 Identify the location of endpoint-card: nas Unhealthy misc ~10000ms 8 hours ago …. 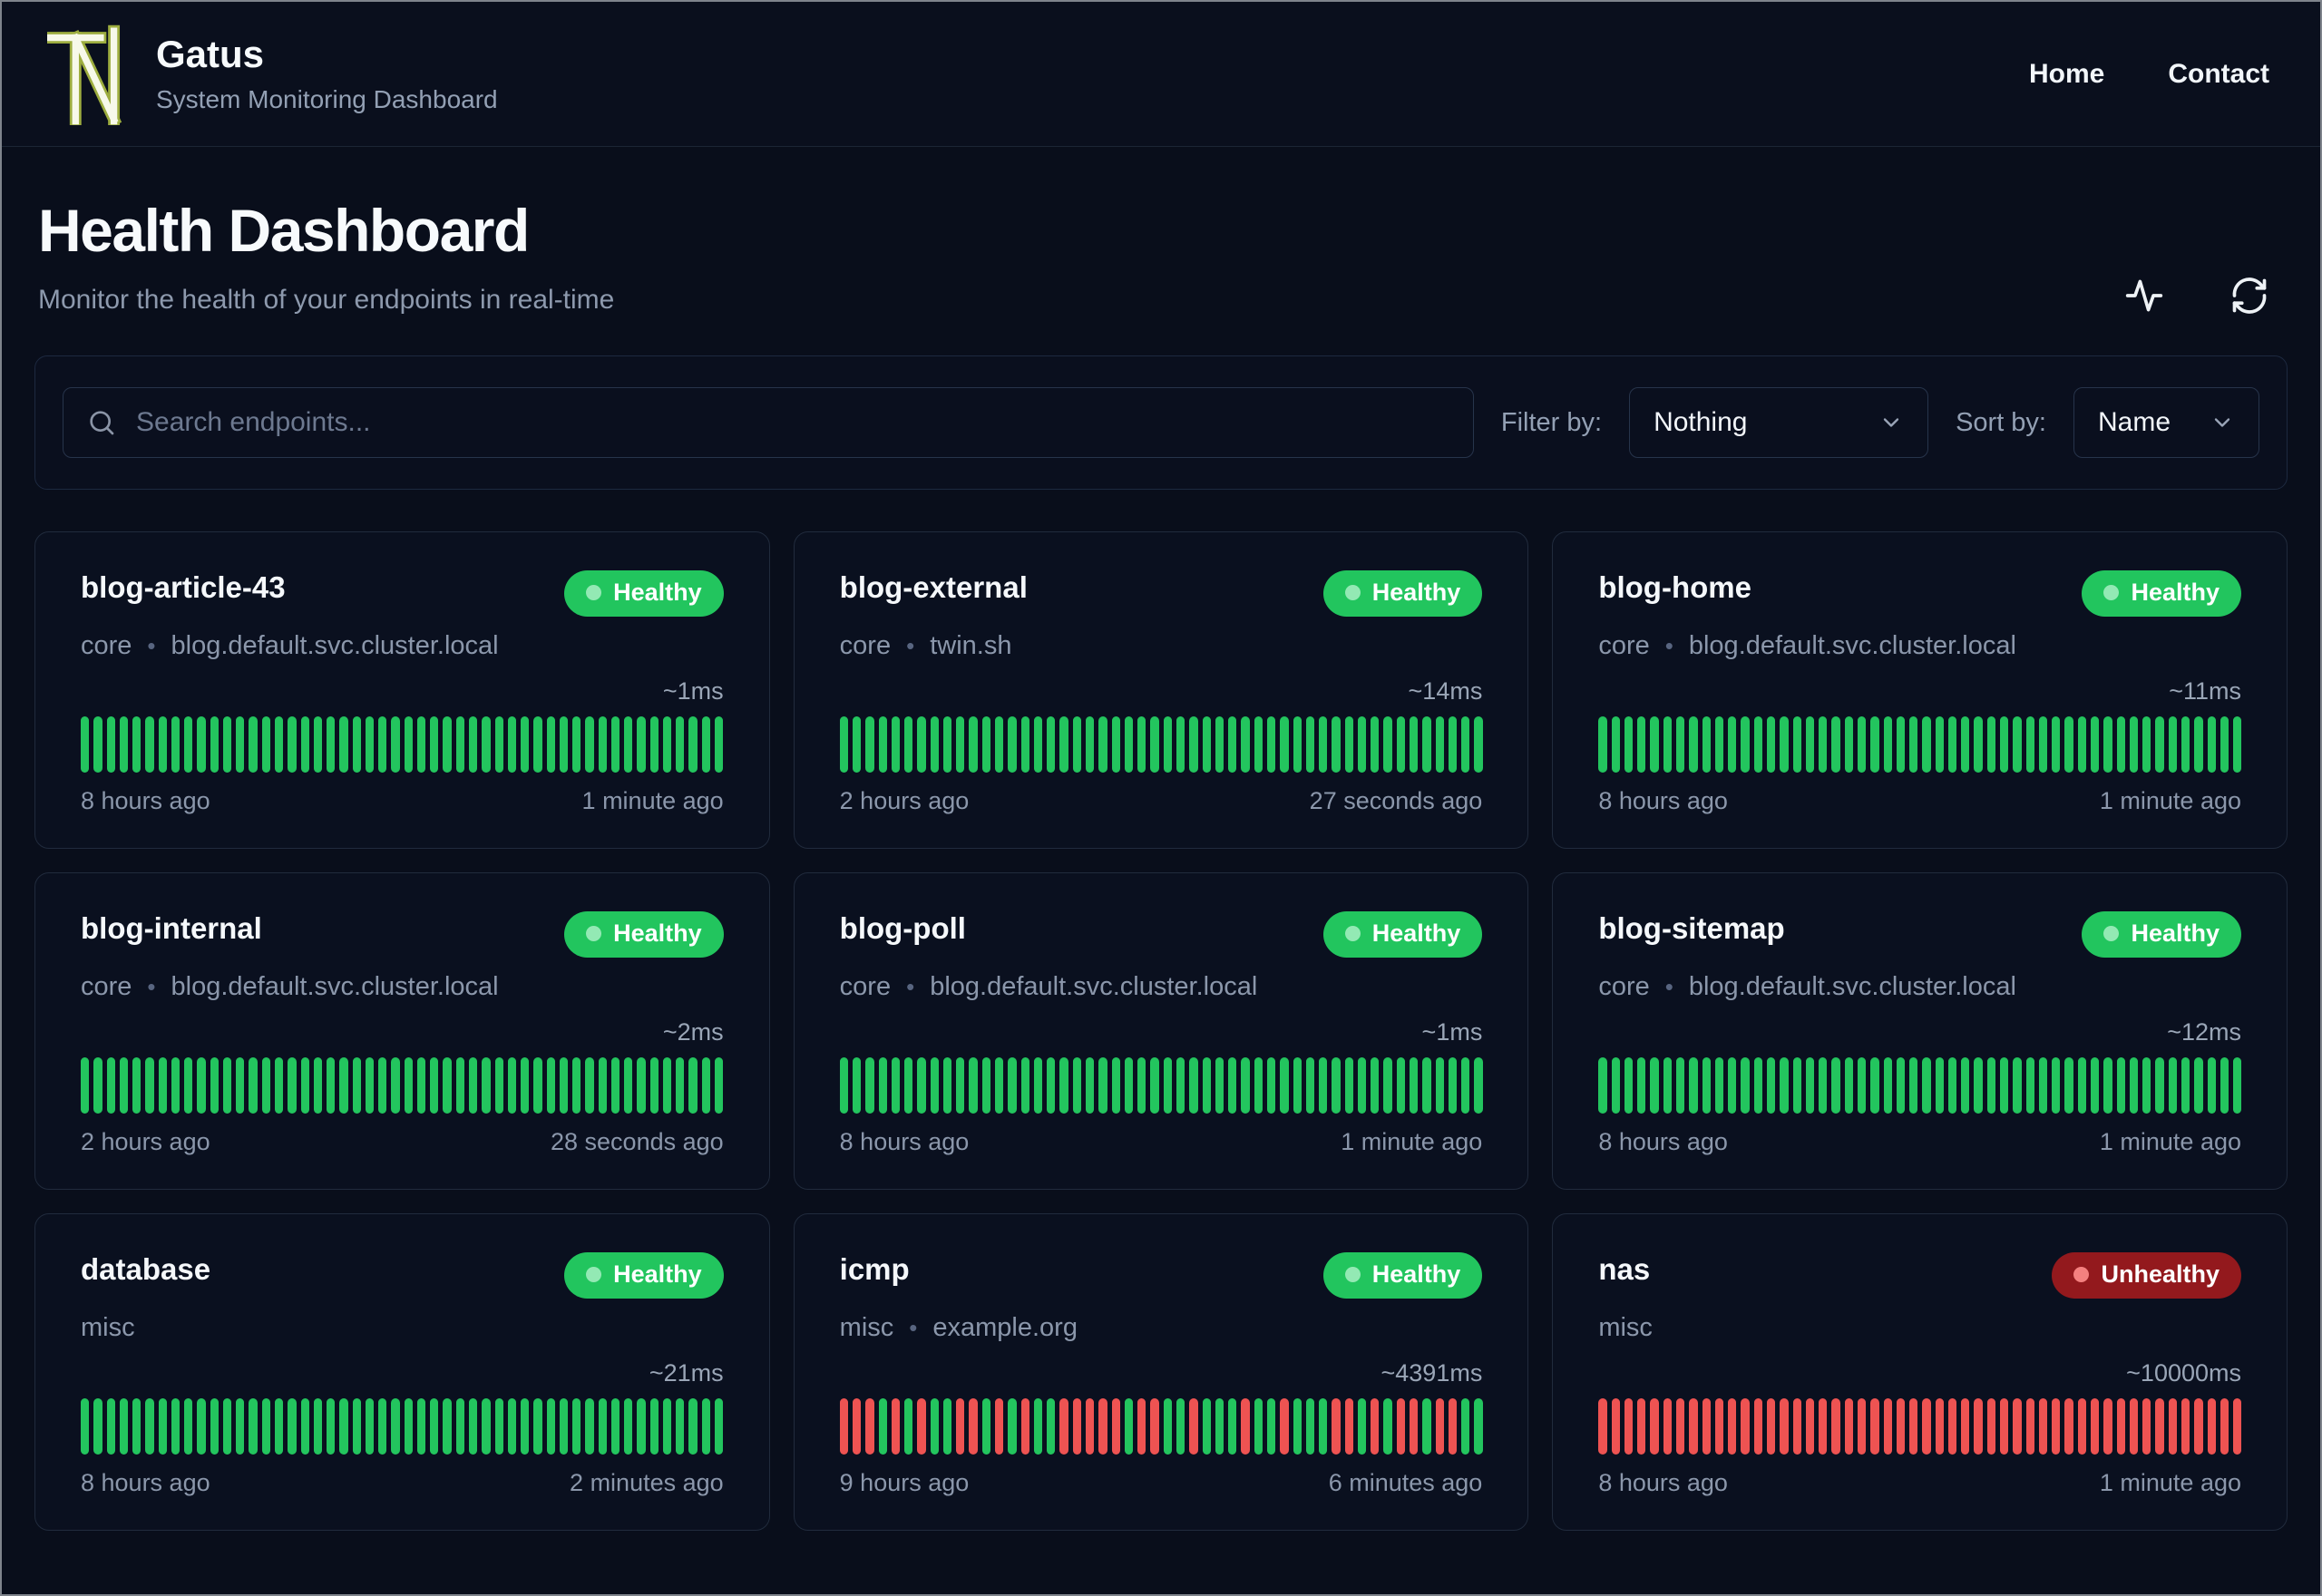
(1920, 1372).